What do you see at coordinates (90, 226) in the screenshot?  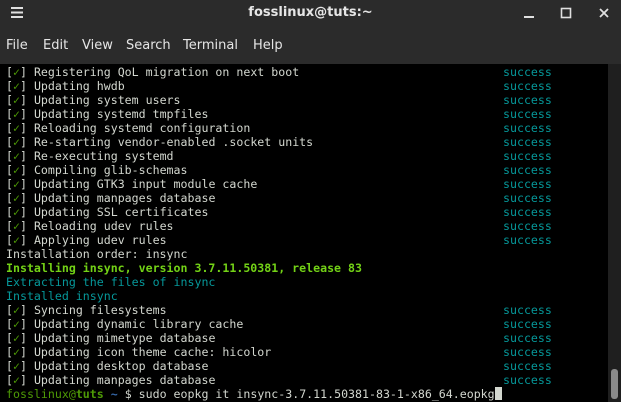 I see `output-line: [✓] Reloading udev rules` at bounding box center [90, 226].